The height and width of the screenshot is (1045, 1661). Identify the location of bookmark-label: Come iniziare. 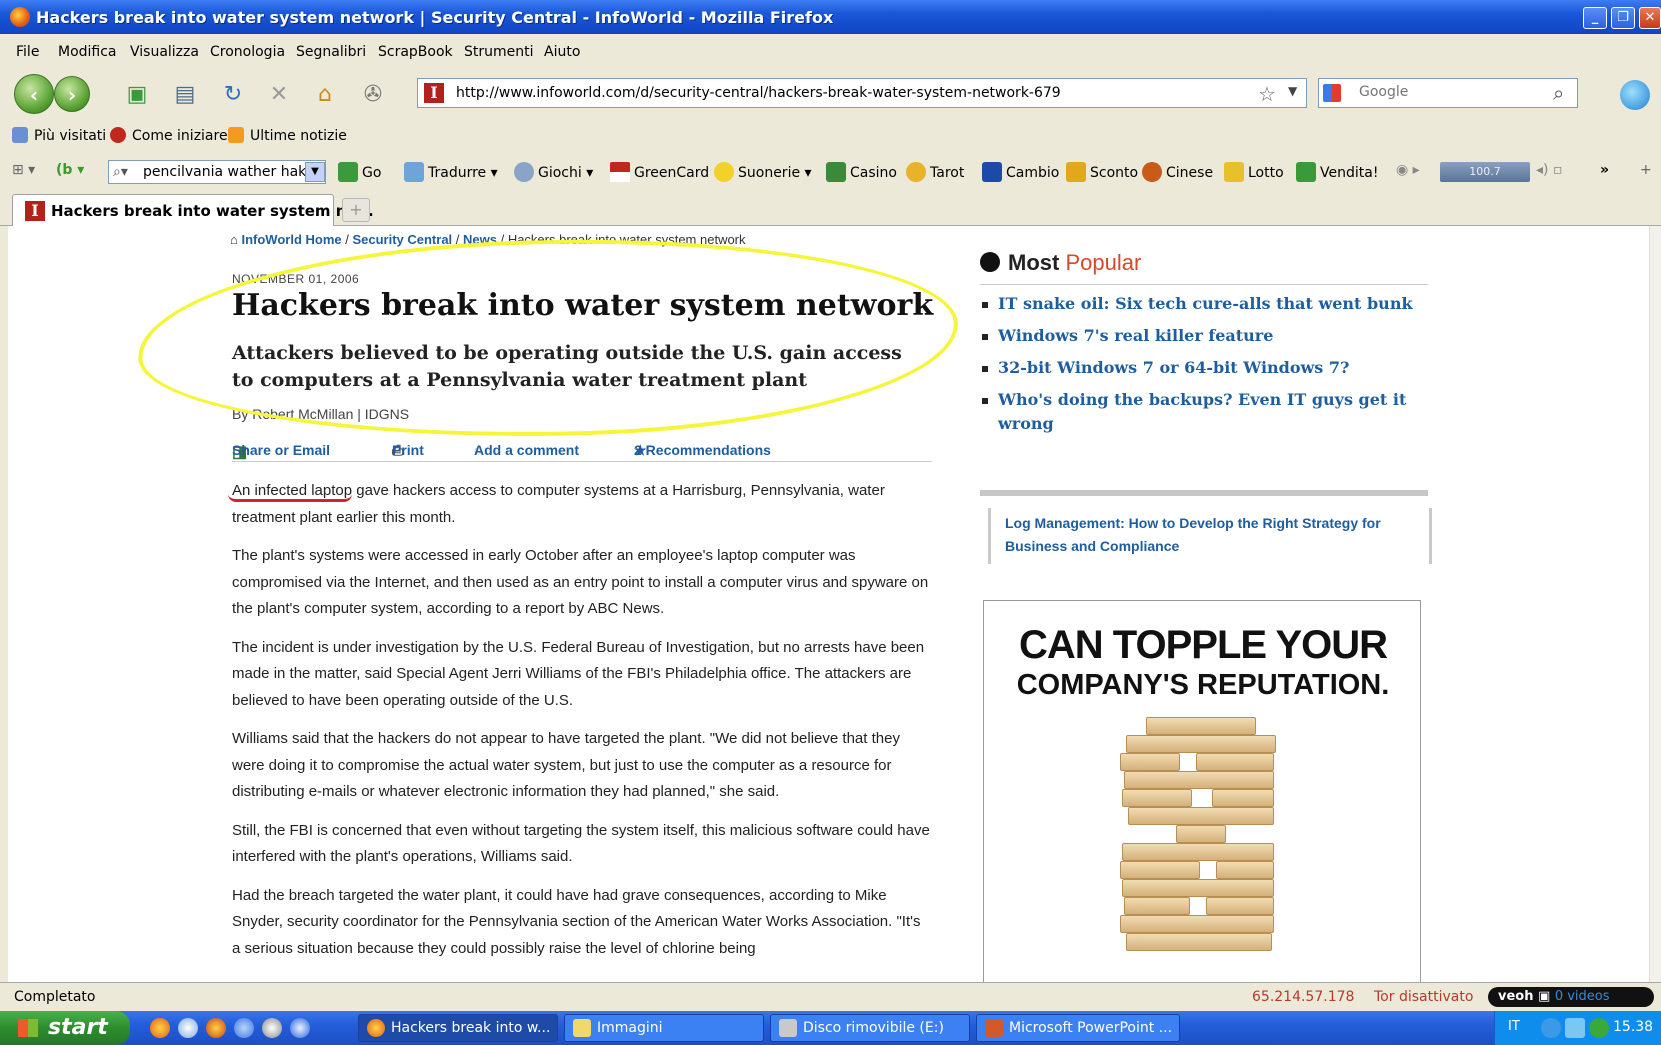
(180, 136).